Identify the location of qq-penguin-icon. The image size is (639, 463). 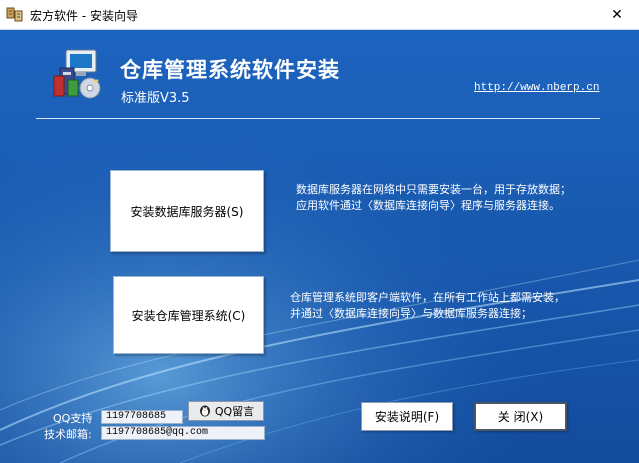
(205, 411).